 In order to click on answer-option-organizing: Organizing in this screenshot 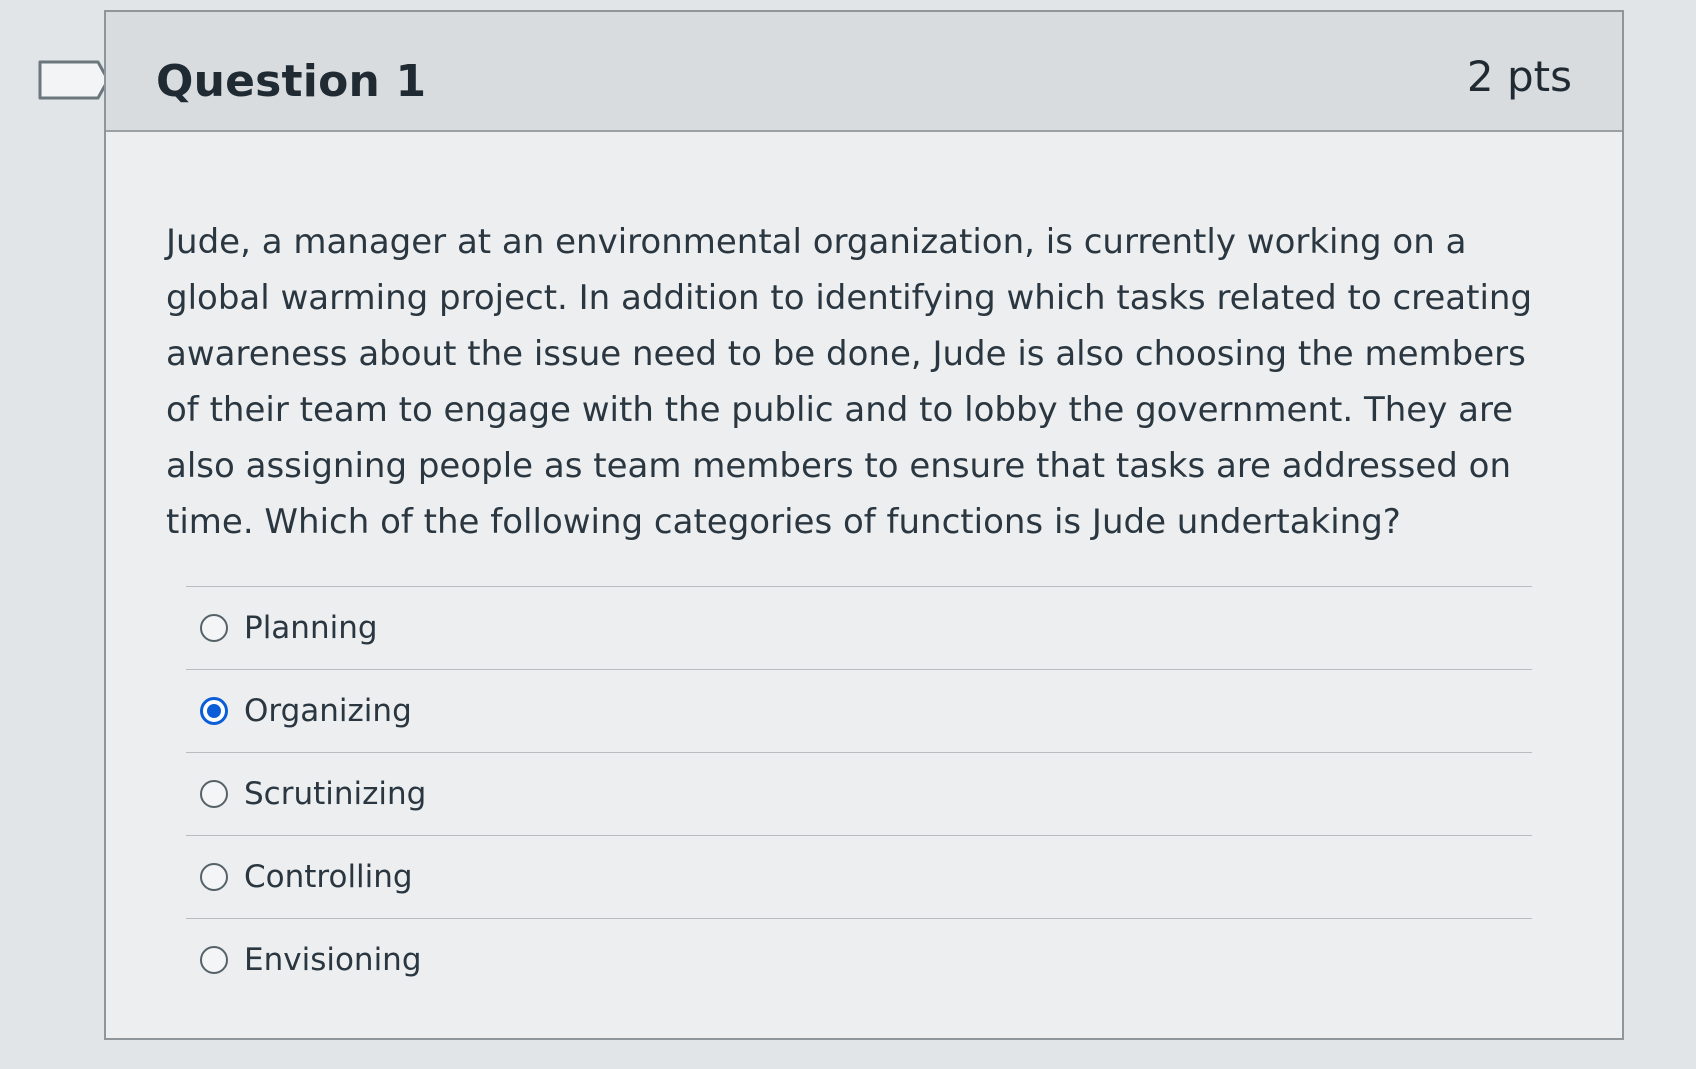, I will do `click(859, 711)`.